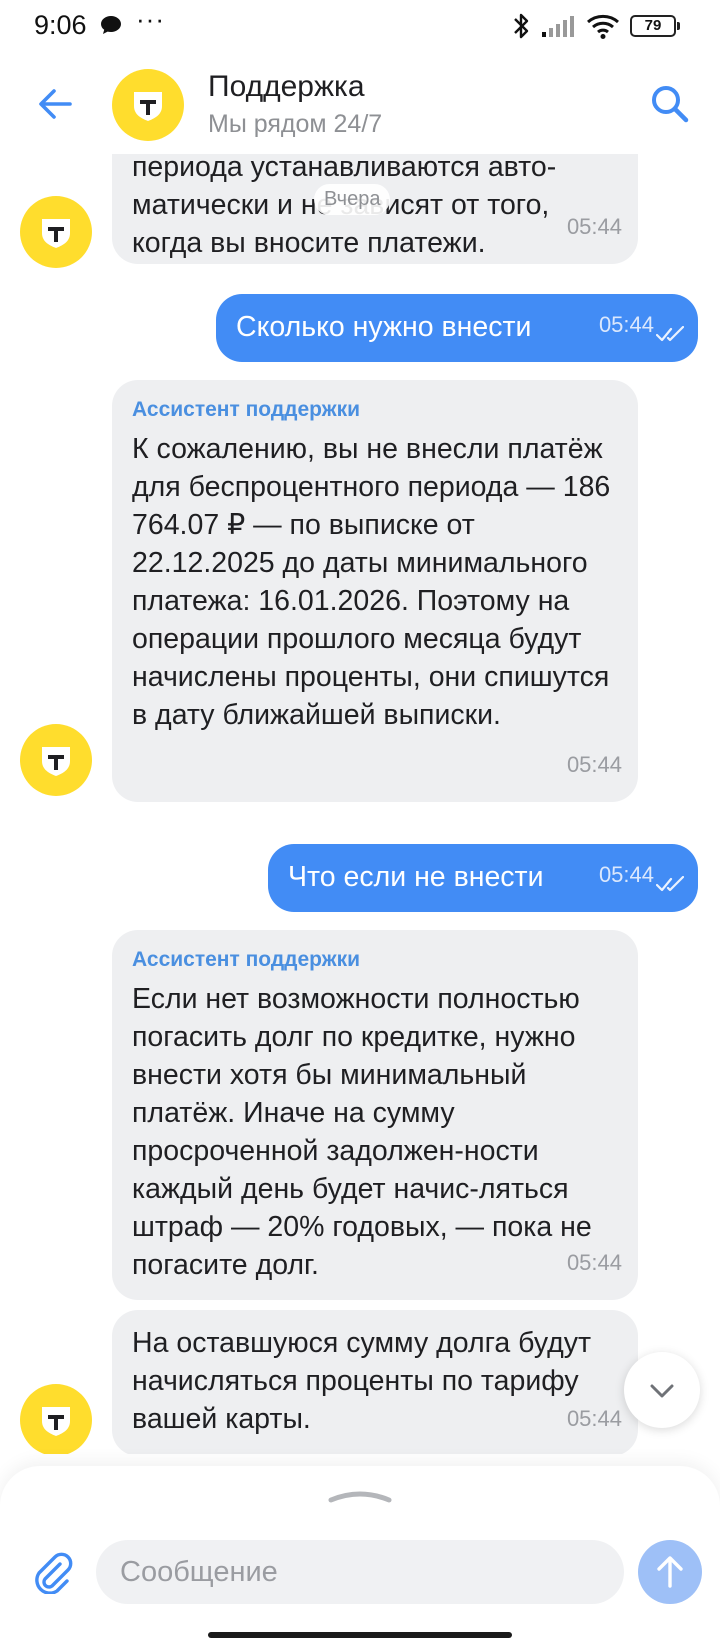 The image size is (720, 1650). What do you see at coordinates (360, 1496) in the screenshot?
I see `sheet-handle-icon` at bounding box center [360, 1496].